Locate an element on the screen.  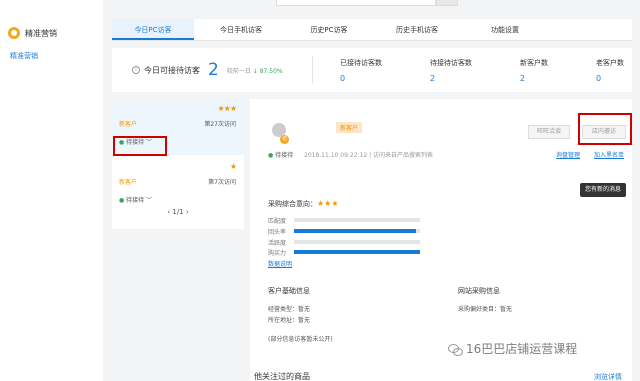
new-message-button: 您有新的消息 is located at coordinates (603, 190).